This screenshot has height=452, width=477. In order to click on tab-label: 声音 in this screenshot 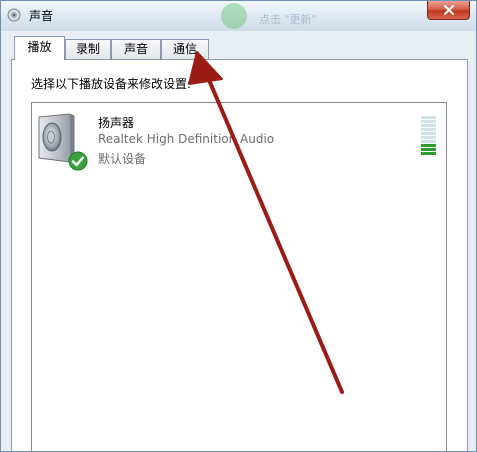, I will do `click(135, 49)`.